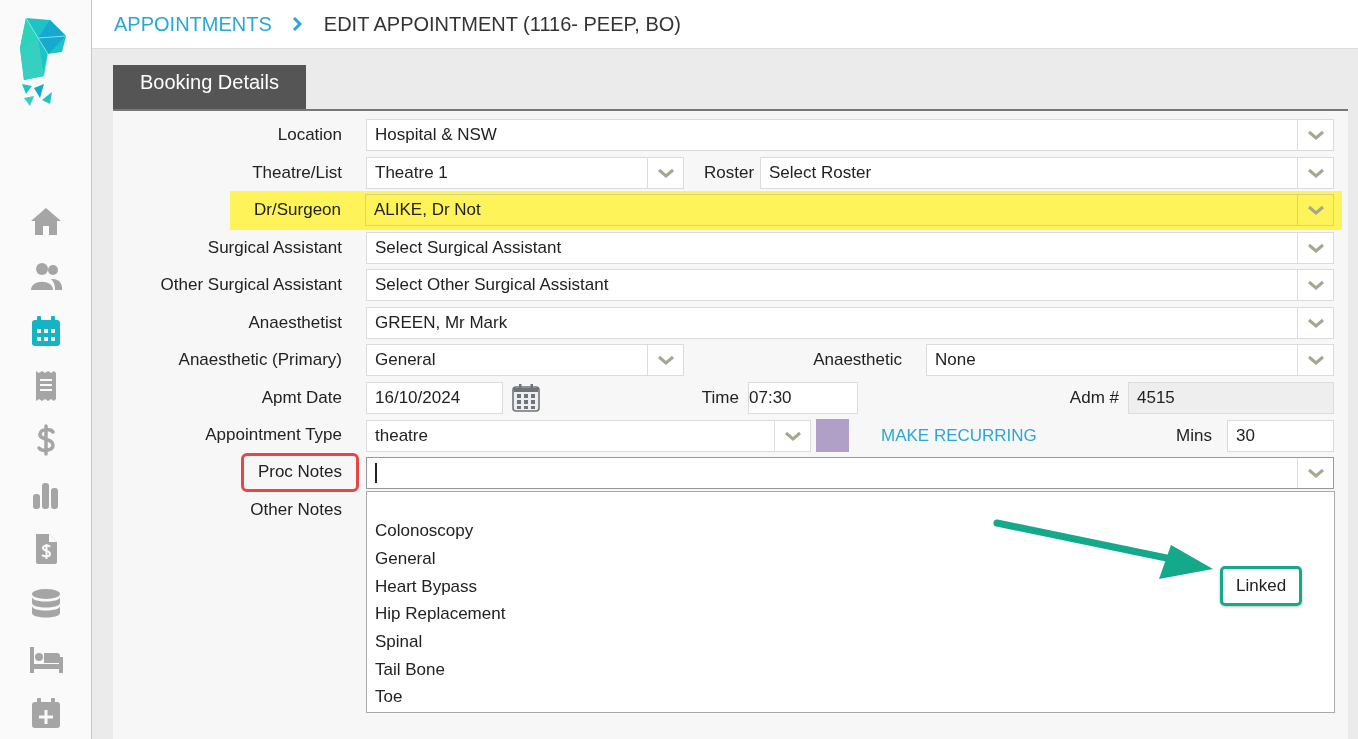 This screenshot has width=1358, height=739. Describe the element at coordinates (251, 285) in the screenshot. I see `field-label: Other Surgical Assistant` at that location.